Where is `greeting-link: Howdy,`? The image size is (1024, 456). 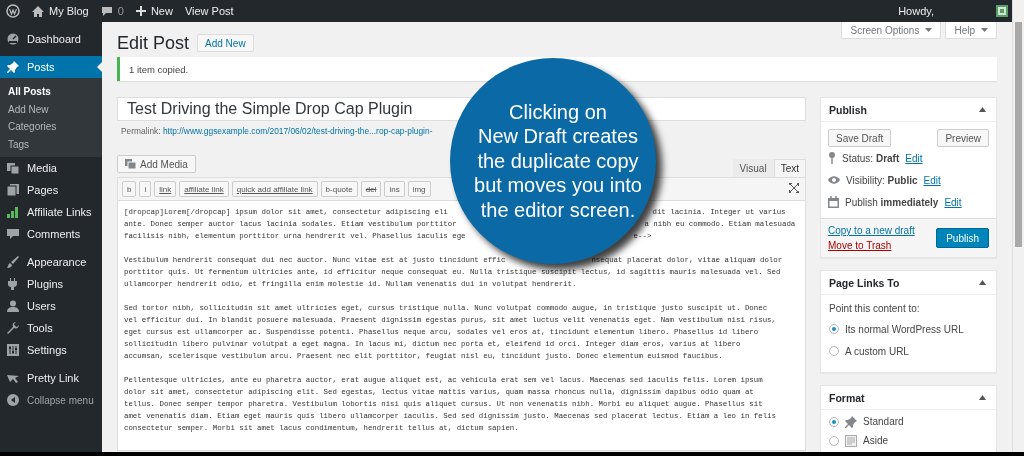
greeting-link: Howdy, is located at coordinates (916, 11).